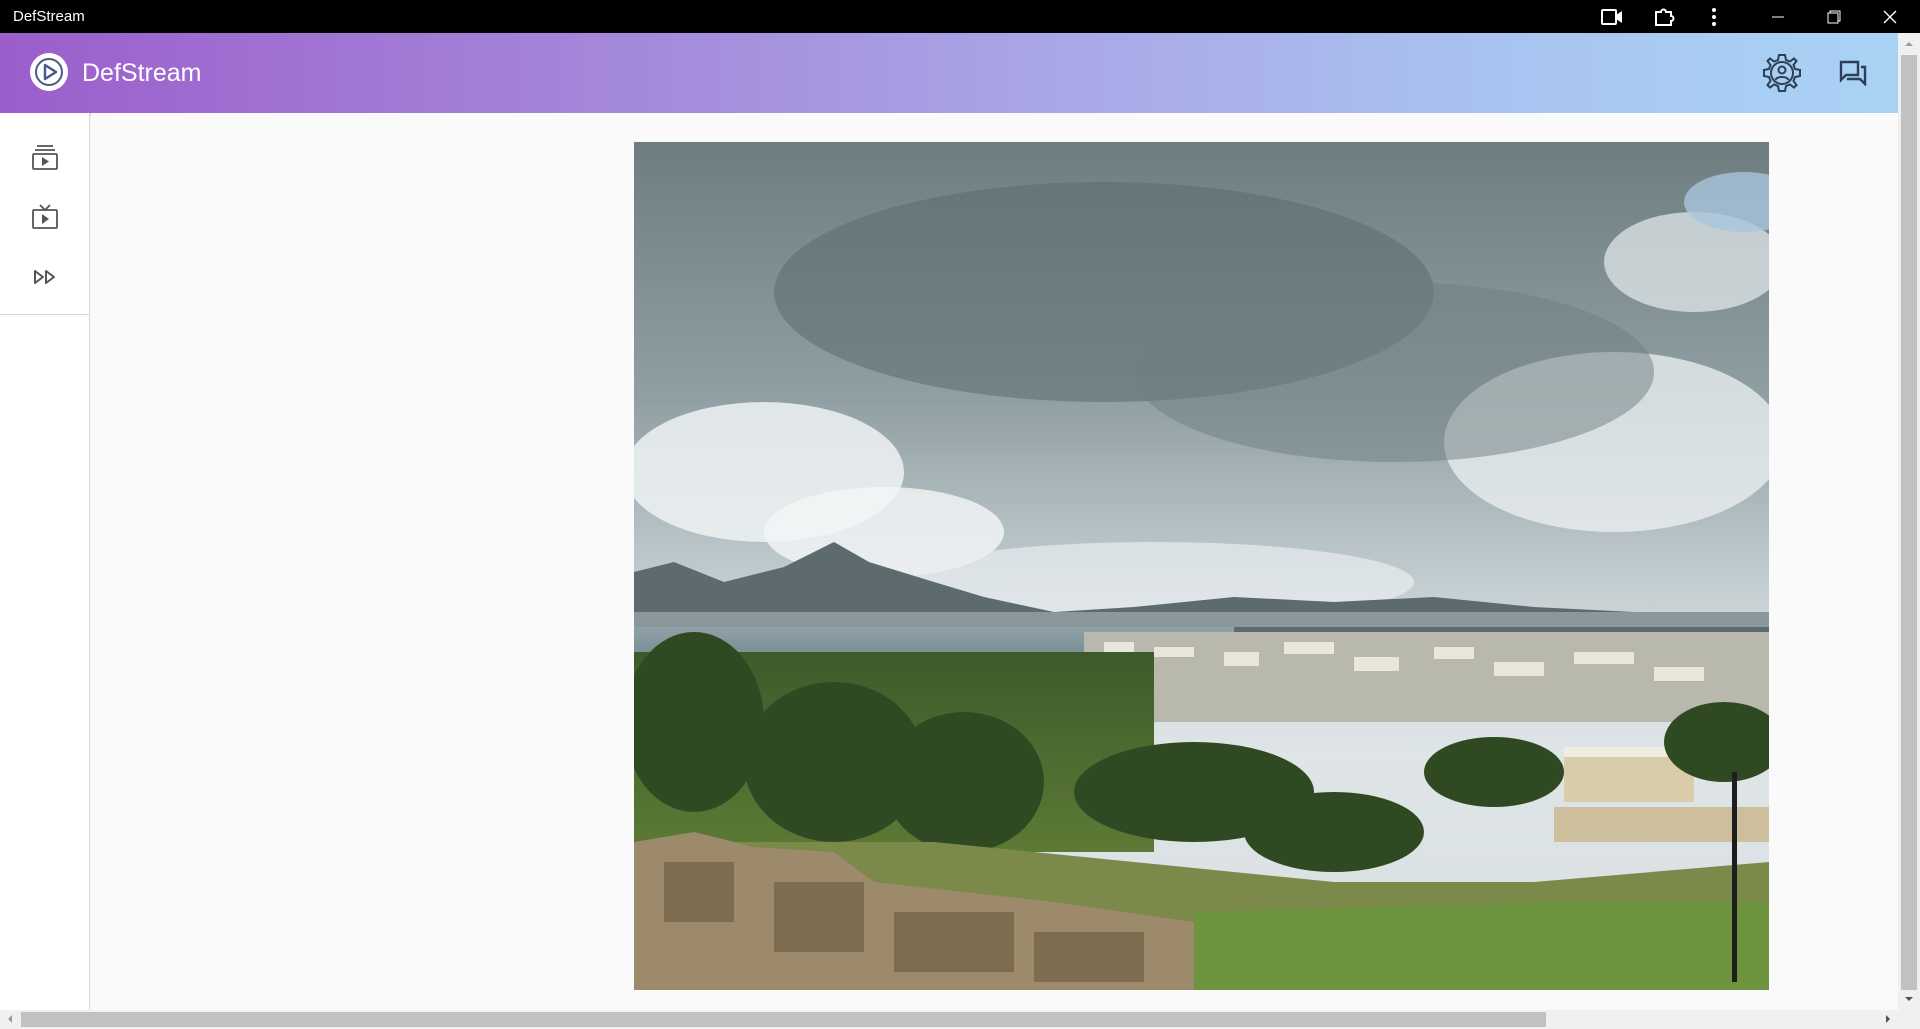 The image size is (1920, 1029). I want to click on side-navigation, so click(45, 561).